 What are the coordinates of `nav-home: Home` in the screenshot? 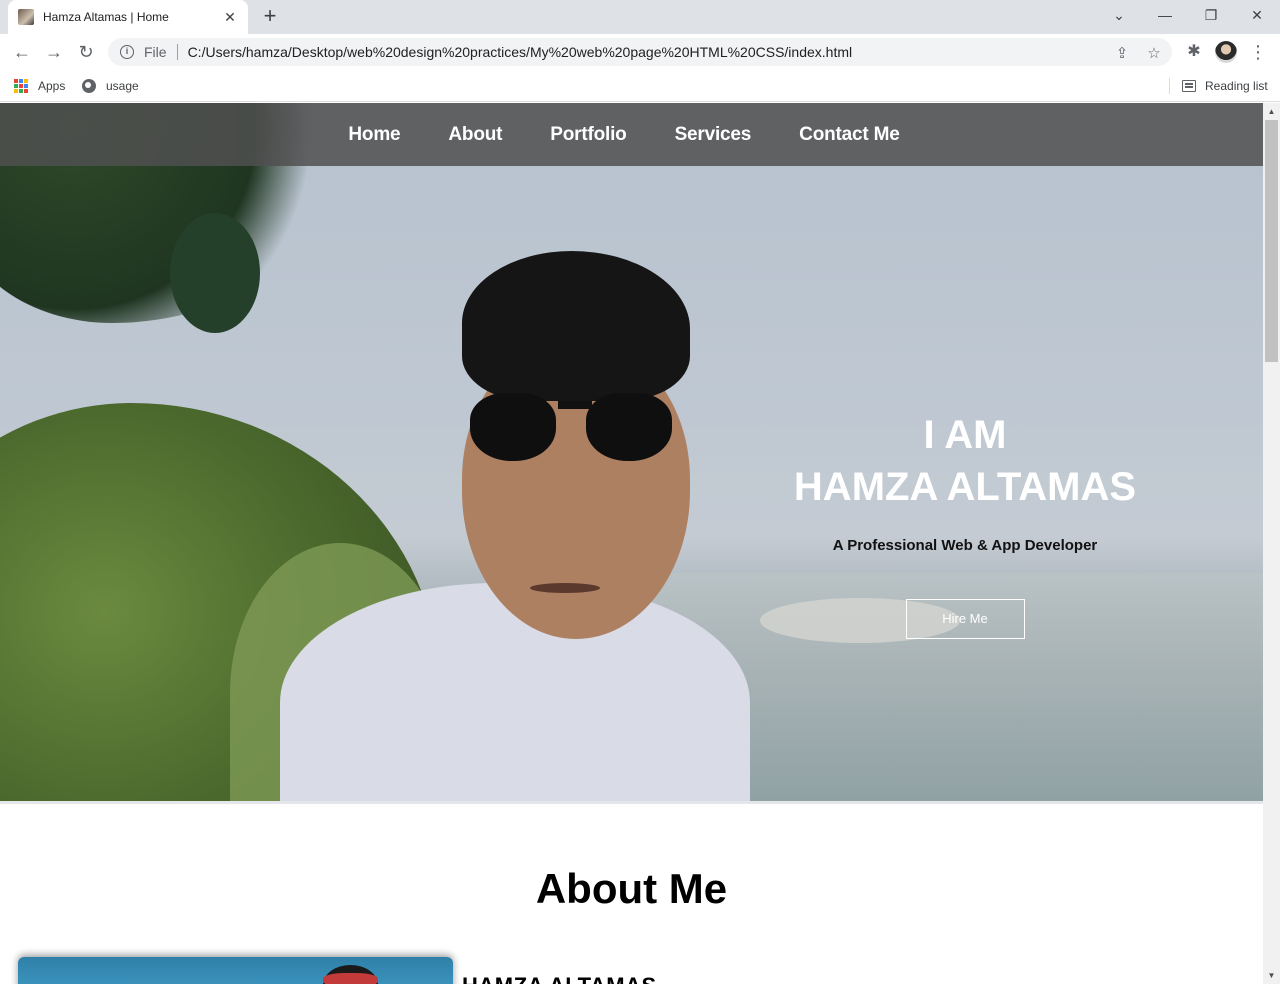 It's located at (374, 135).